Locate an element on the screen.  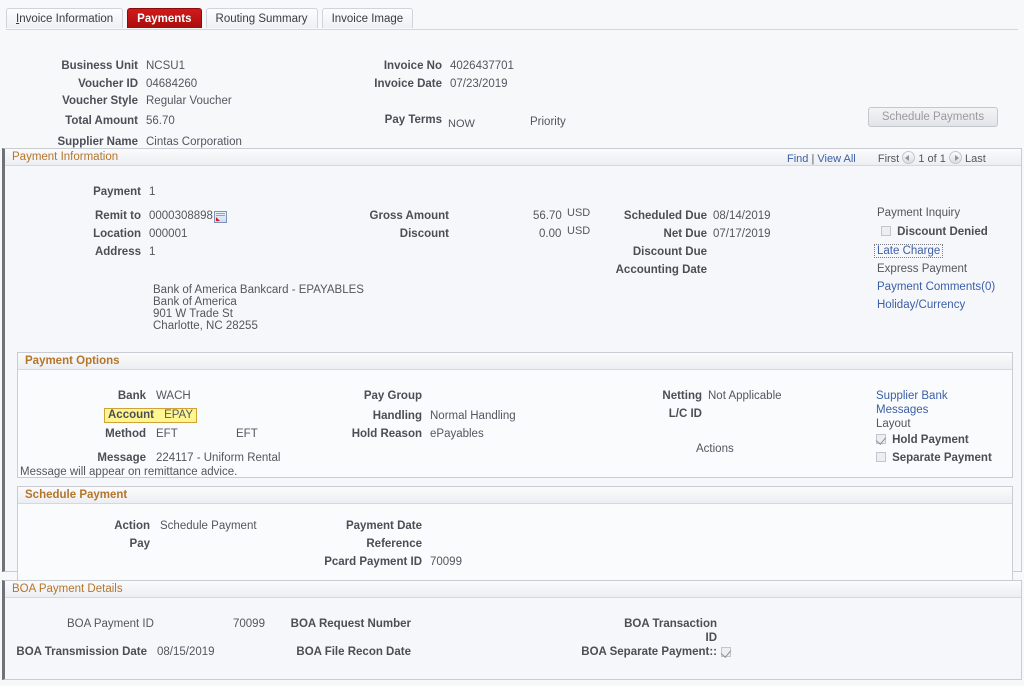
location-value: 000001 is located at coordinates (168, 234).